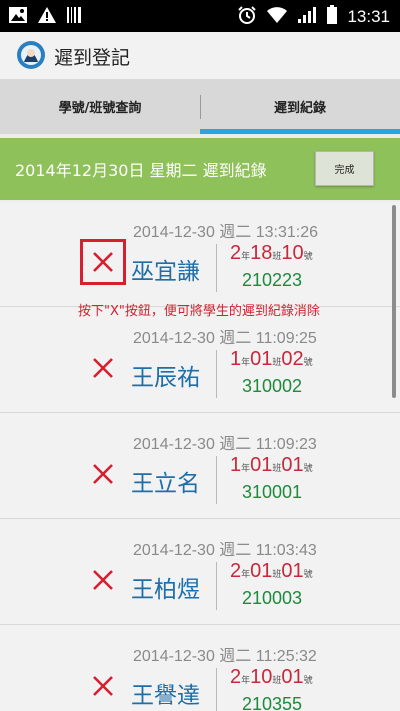  I want to click on tab-id-lookup: 學號/班號查詢, so click(100, 106).